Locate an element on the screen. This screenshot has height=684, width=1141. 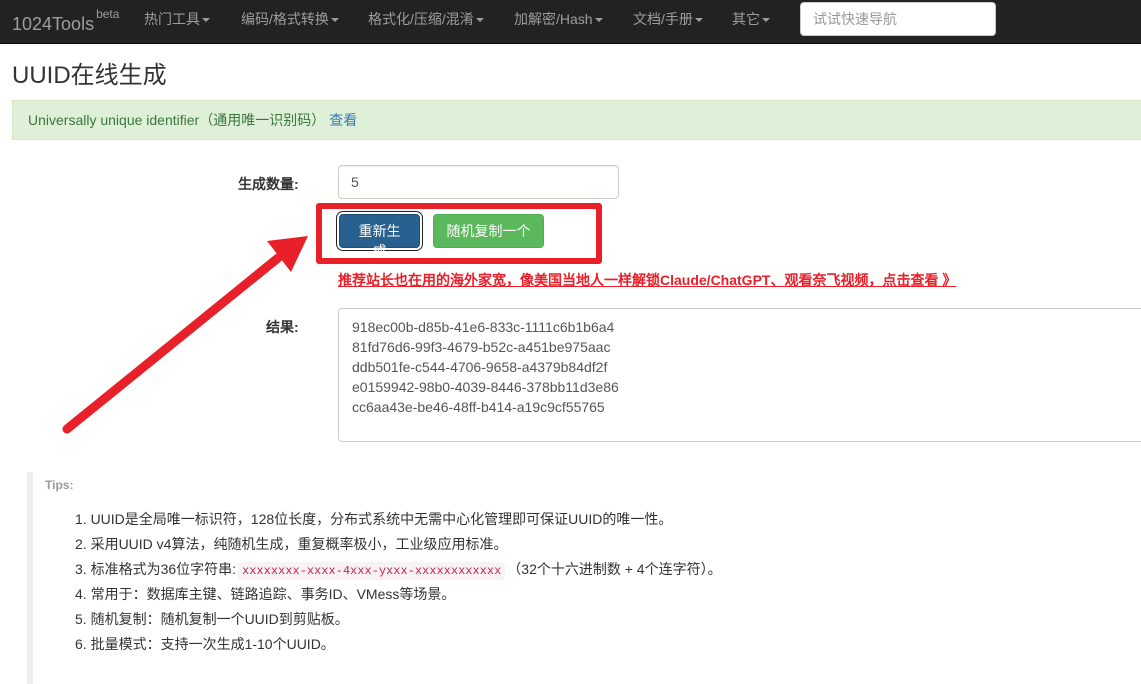
tip-item: 5. 随机复制：随机复制一个UUID到剪贴板。 is located at coordinates (212, 619).